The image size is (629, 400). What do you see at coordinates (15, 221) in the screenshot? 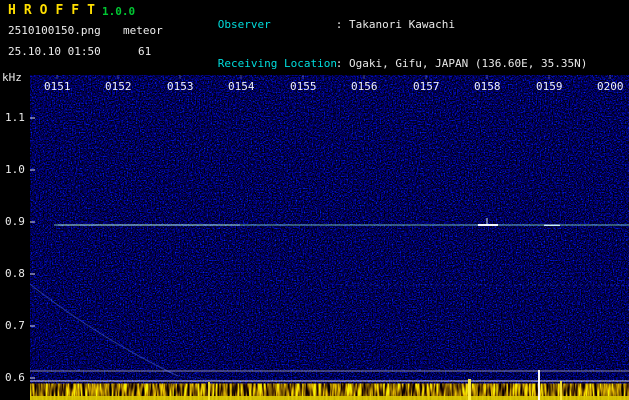
I see `freq-tick-label: 0.9` at bounding box center [15, 221].